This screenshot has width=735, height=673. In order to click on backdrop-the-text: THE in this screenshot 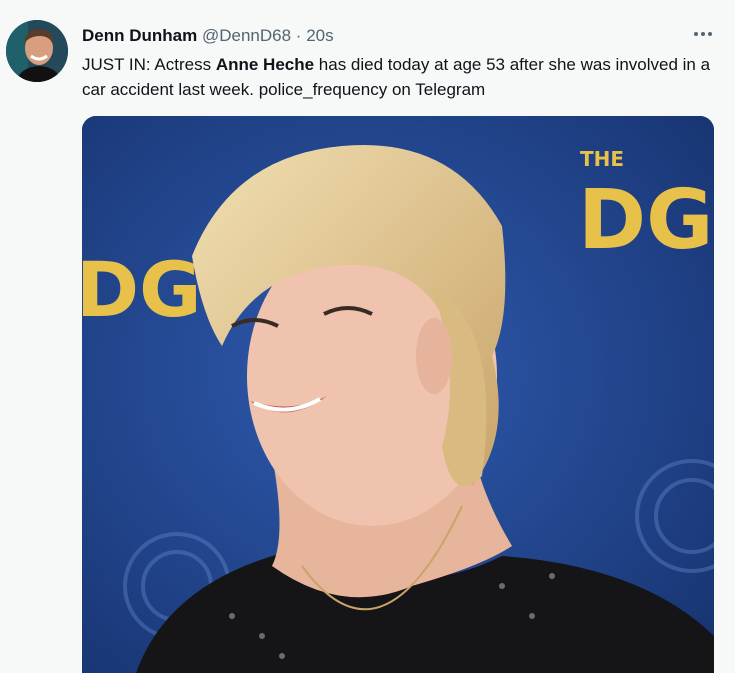, I will do `click(602, 159)`.